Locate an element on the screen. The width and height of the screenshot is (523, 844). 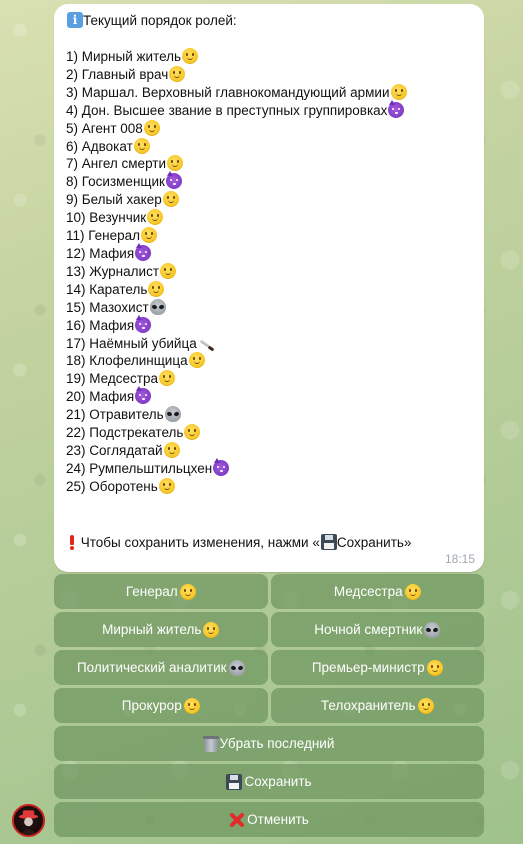
role-label: 13) Журналист is located at coordinates (112, 271).